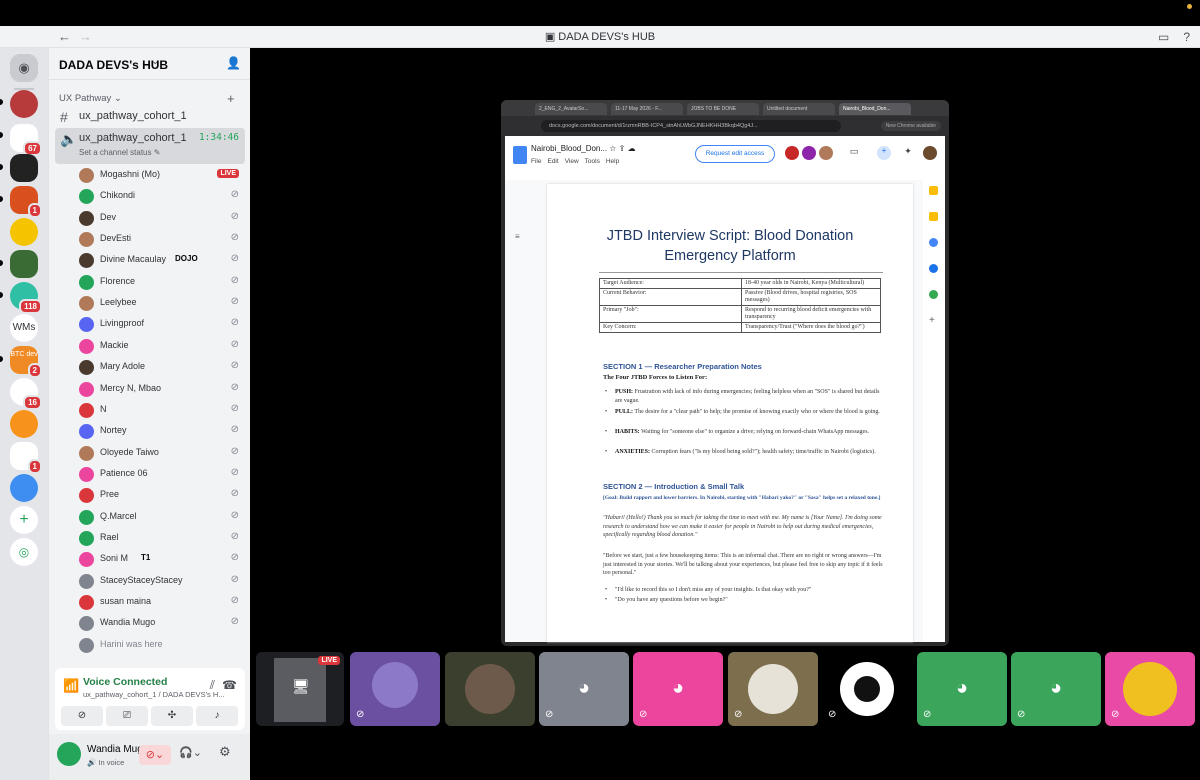 This screenshot has height=780, width=1200. Describe the element at coordinates (159, 410) in the screenshot. I see `voice-user: N ⊘` at that location.